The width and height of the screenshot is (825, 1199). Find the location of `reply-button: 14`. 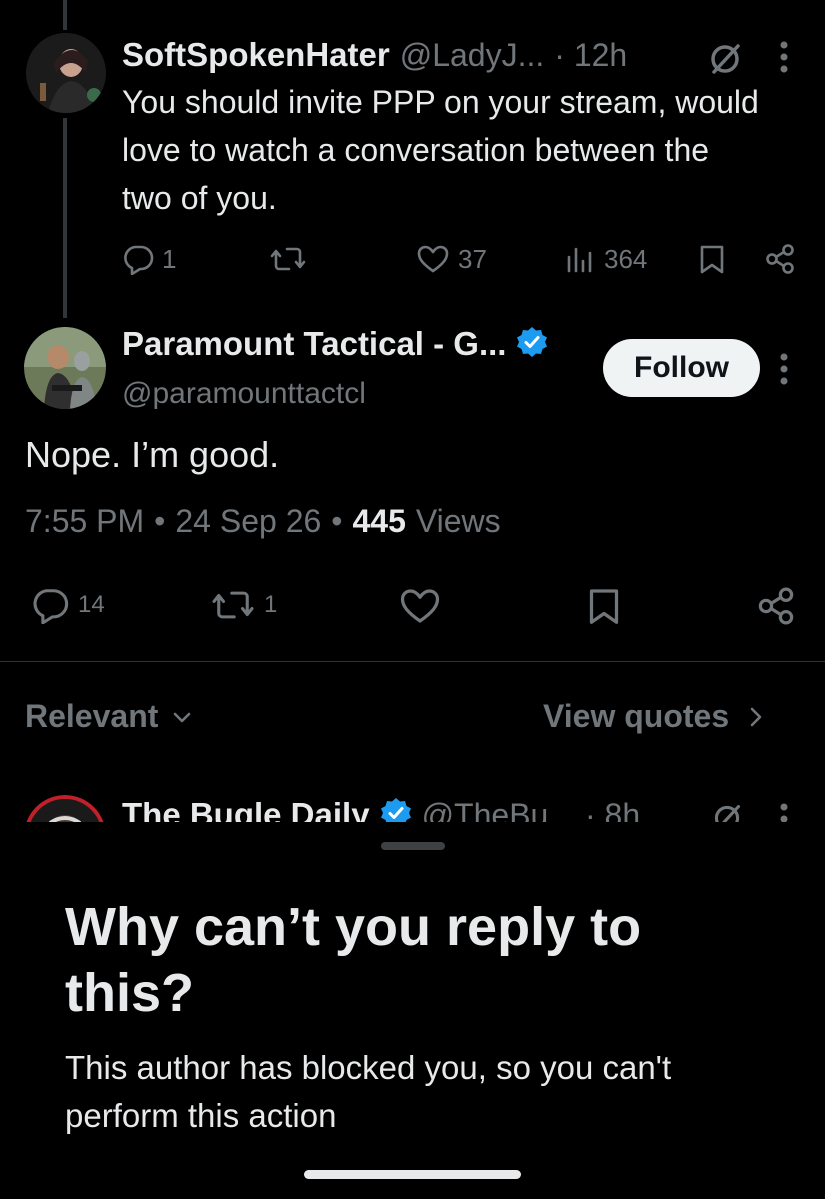

reply-button: 14 is located at coordinates (67, 605).